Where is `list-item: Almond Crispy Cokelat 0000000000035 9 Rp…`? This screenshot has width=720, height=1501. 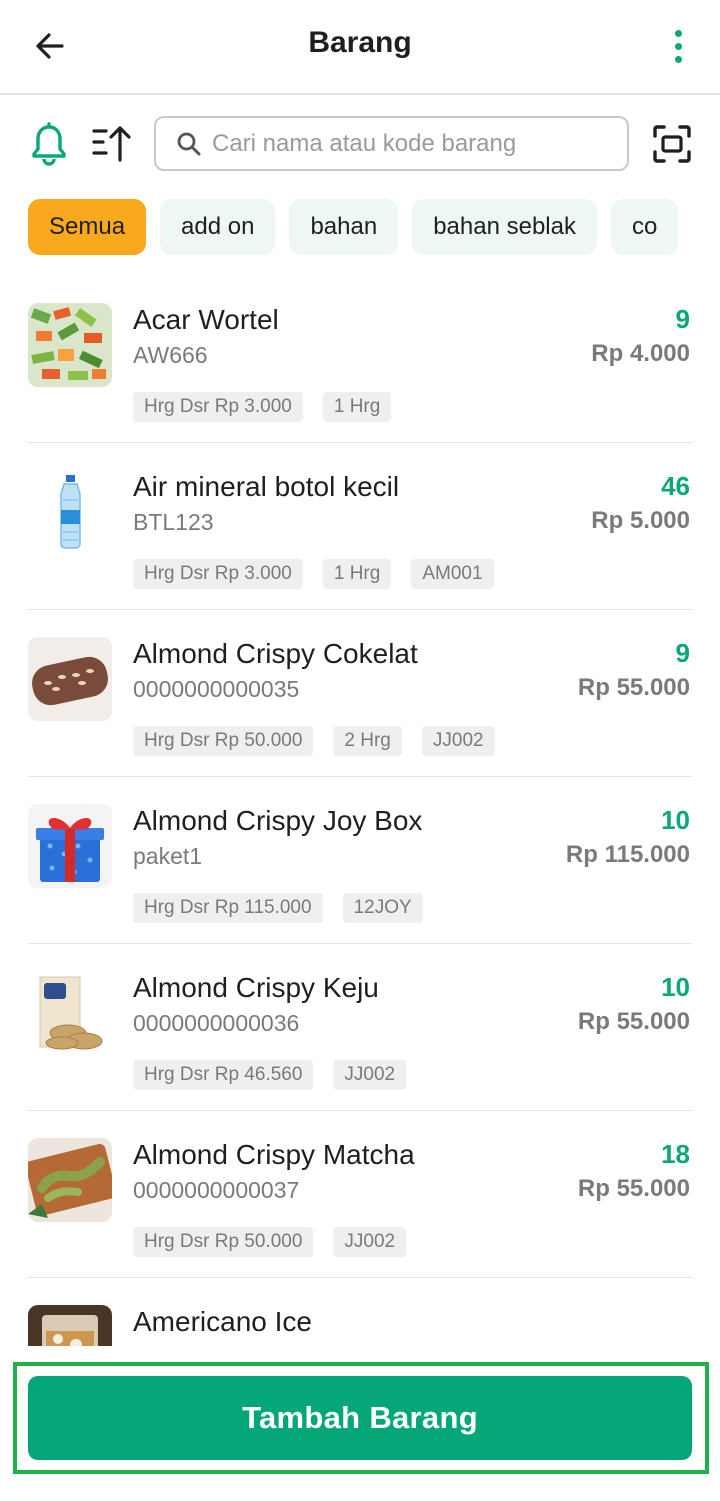 list-item: Almond Crispy Cokelat 0000000000035 9 Rp… is located at coordinates (360, 693).